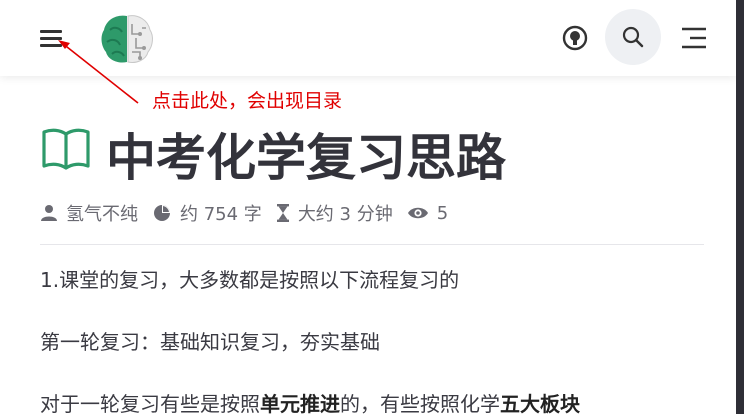 The height and width of the screenshot is (414, 744). What do you see at coordinates (210, 342) in the screenshot?
I see `article-paragraph-2: 第一轮复习：基础知识复习，夯实基础` at bounding box center [210, 342].